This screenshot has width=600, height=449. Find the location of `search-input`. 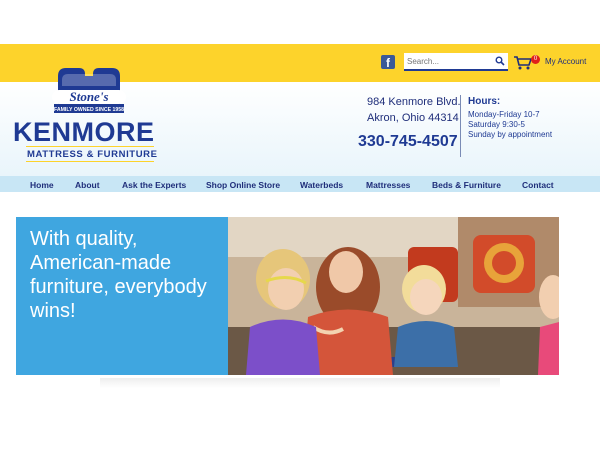

search-input is located at coordinates (448, 61).